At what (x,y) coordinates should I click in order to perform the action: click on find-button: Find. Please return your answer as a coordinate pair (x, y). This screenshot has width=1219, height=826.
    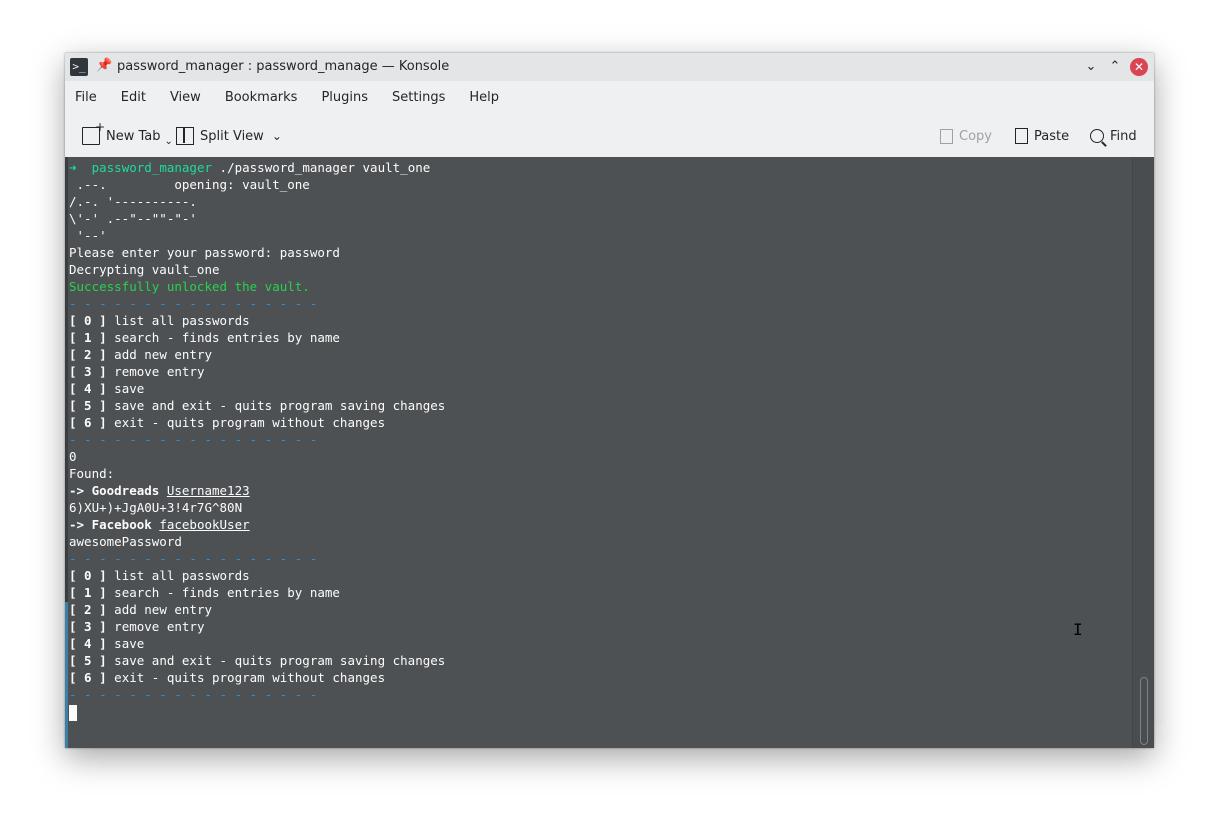
    Looking at the image, I should click on (1113, 136).